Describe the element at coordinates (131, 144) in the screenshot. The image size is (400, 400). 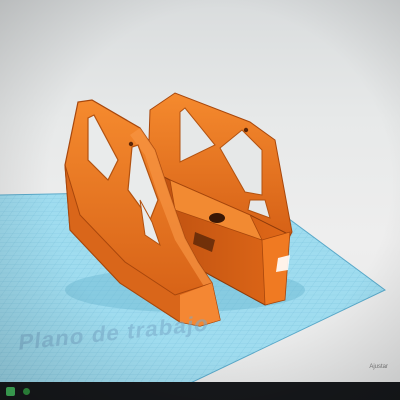
I see `front-hole-icon` at that location.